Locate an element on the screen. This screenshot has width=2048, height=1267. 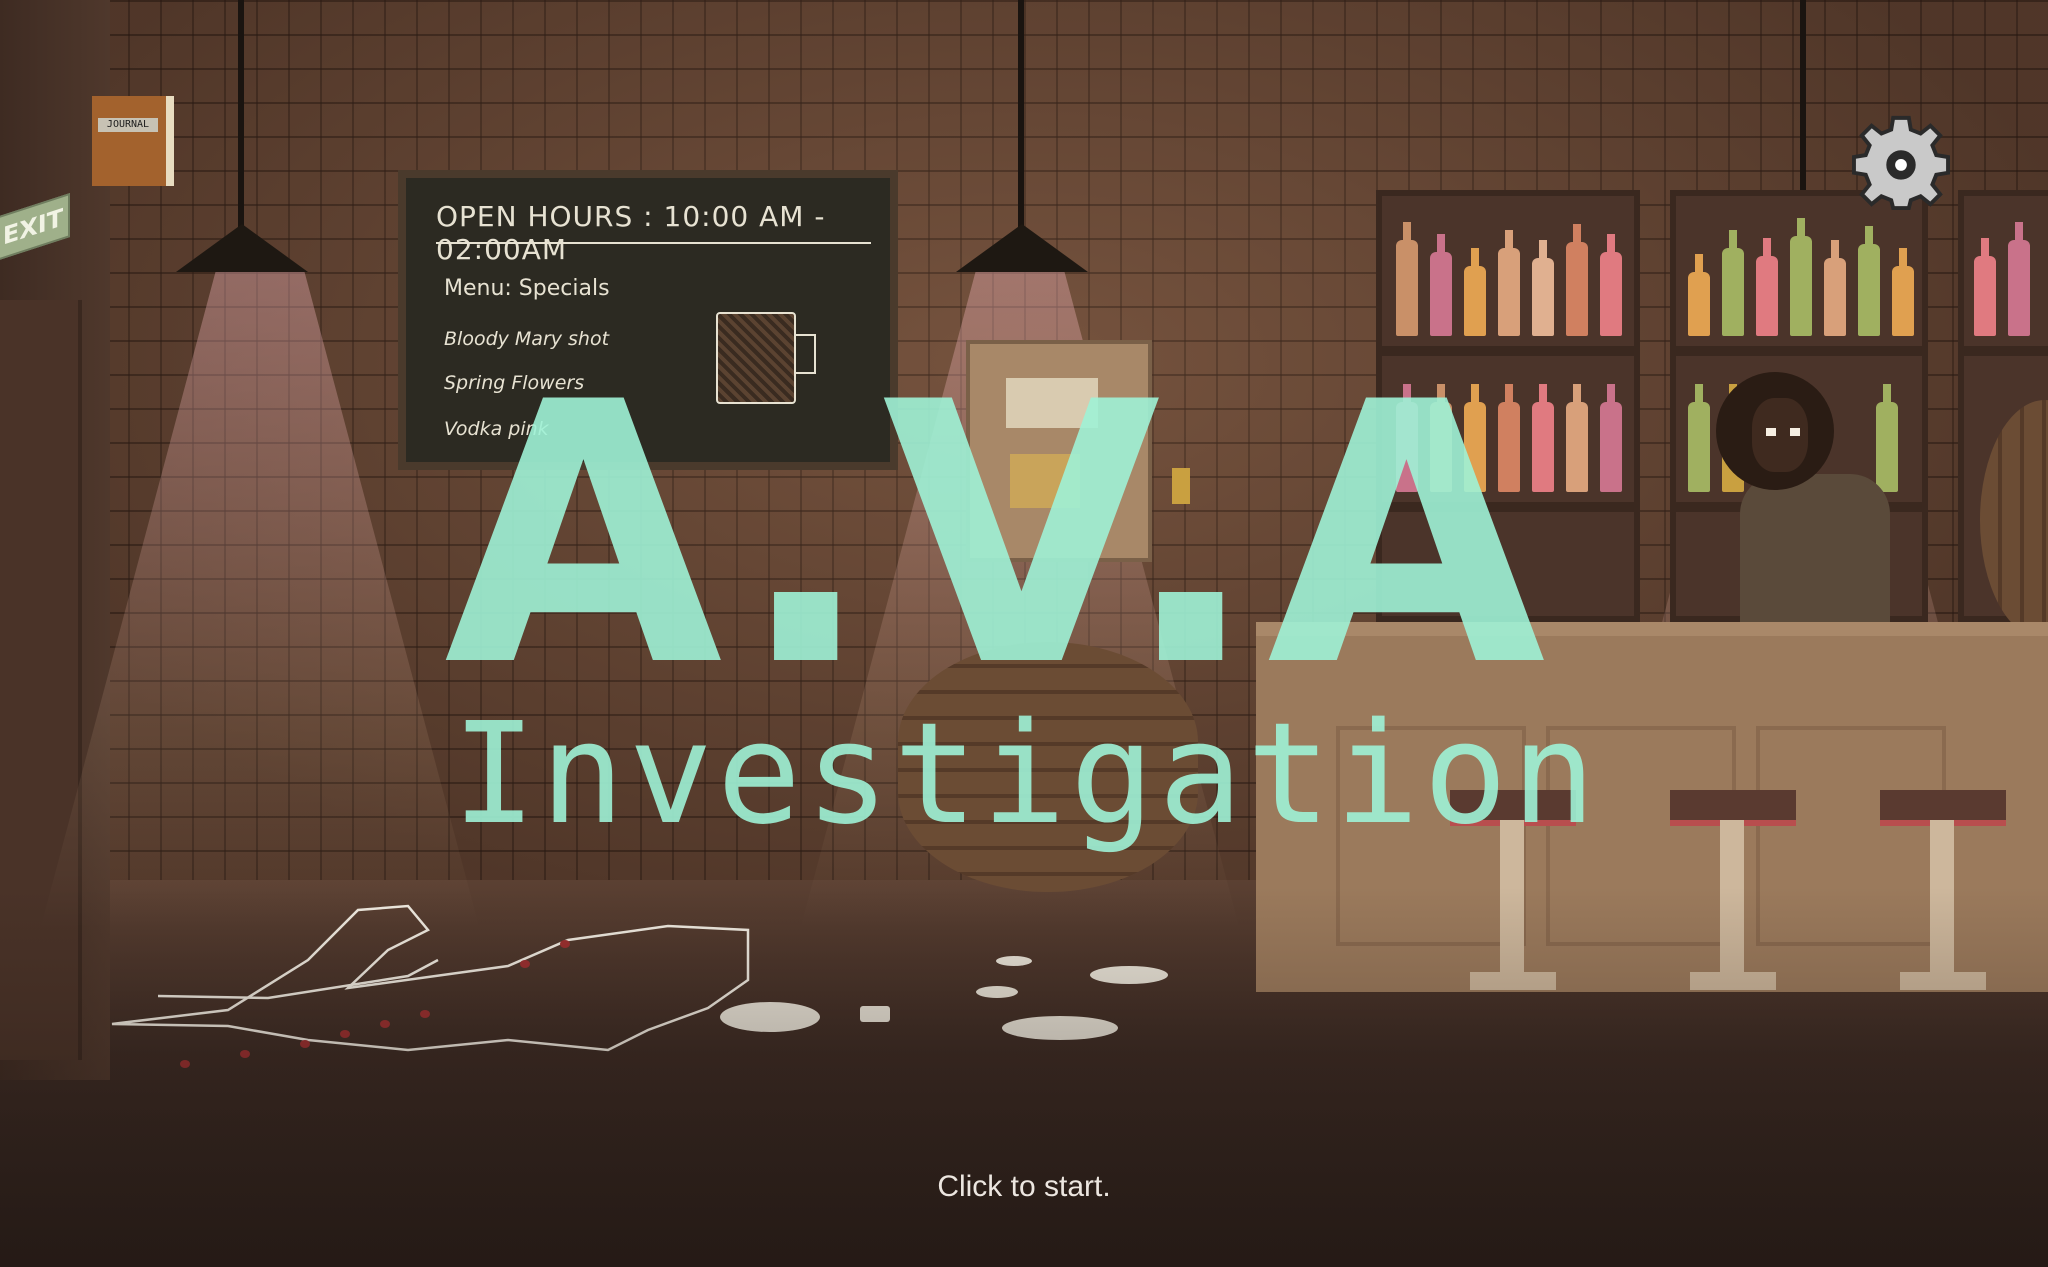
game-subtitle: Investigation is located at coordinates (1026, 774).